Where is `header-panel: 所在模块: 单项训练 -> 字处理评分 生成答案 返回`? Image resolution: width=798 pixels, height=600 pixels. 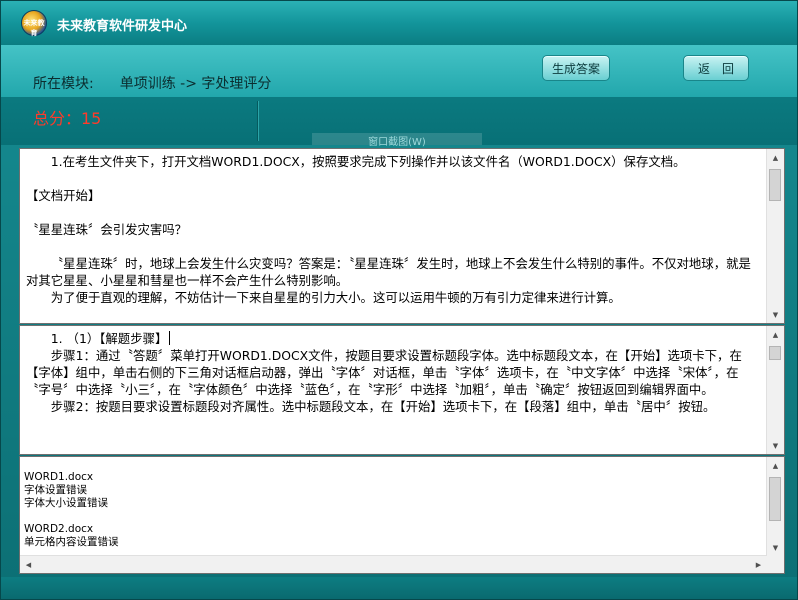 header-panel: 所在模块: 单项训练 -> 字处理评分 生成答案 返回 is located at coordinates (399, 71).